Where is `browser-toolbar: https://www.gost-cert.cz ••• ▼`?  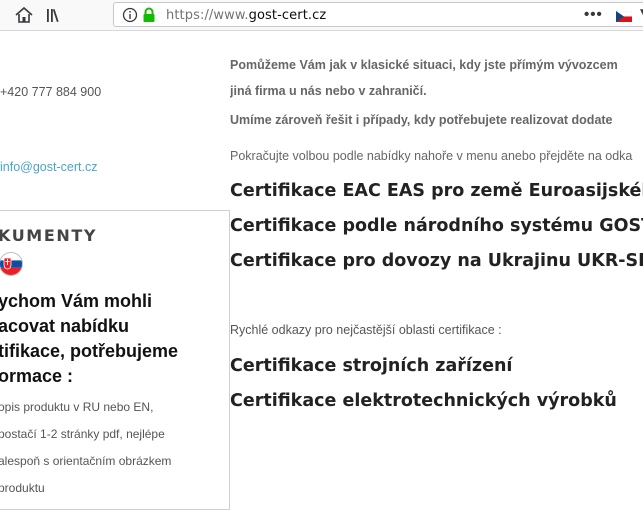 browser-toolbar: https://www.gost-cert.cz ••• ▼ is located at coordinates (321, 15).